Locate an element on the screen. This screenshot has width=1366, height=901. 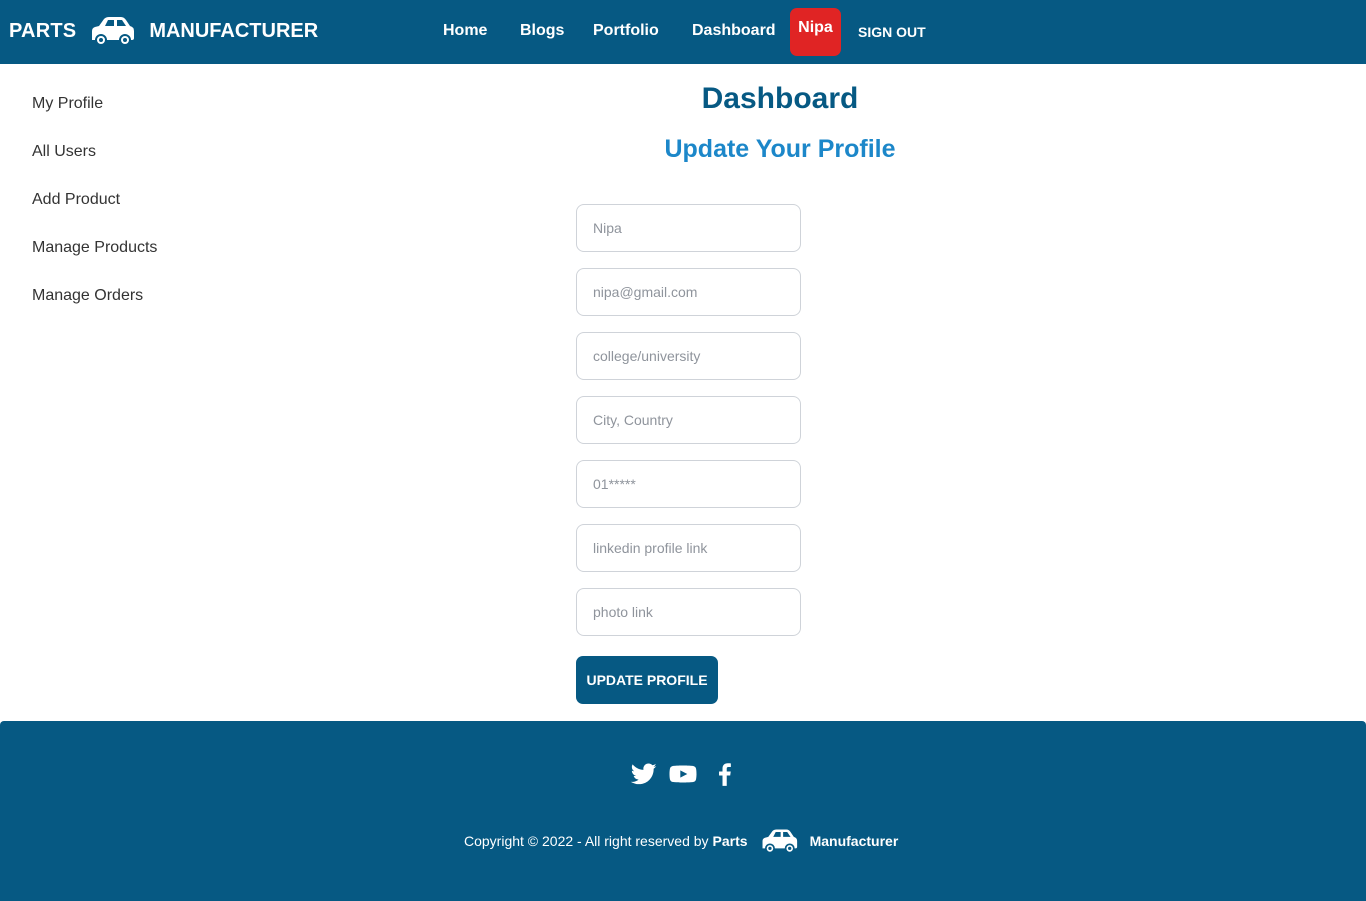
sign-out-button: SIGN OUT is located at coordinates (892, 32).